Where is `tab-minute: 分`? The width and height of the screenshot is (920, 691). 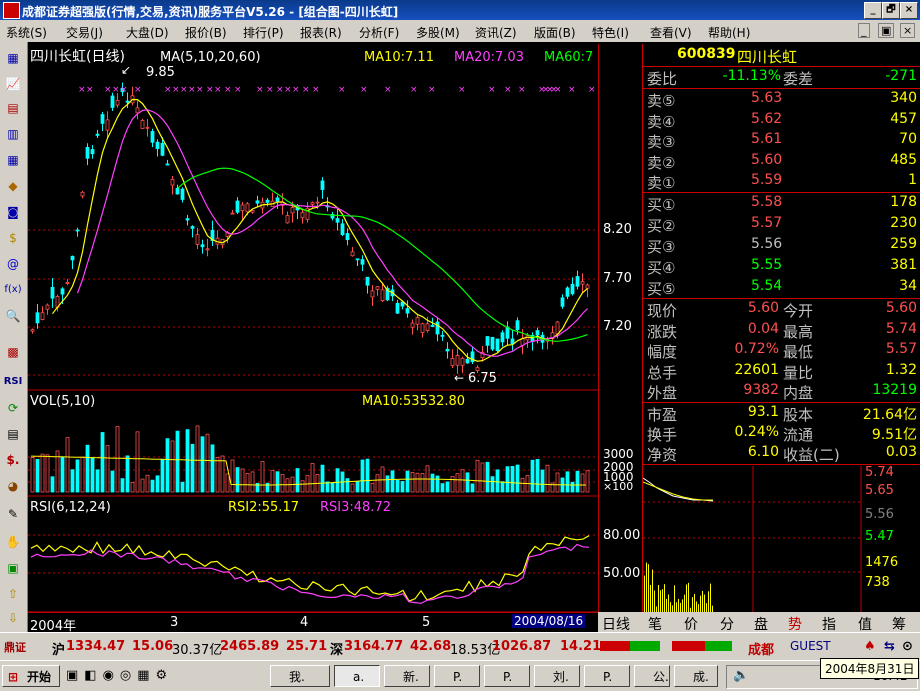 tab-minute: 分 is located at coordinates (727, 624).